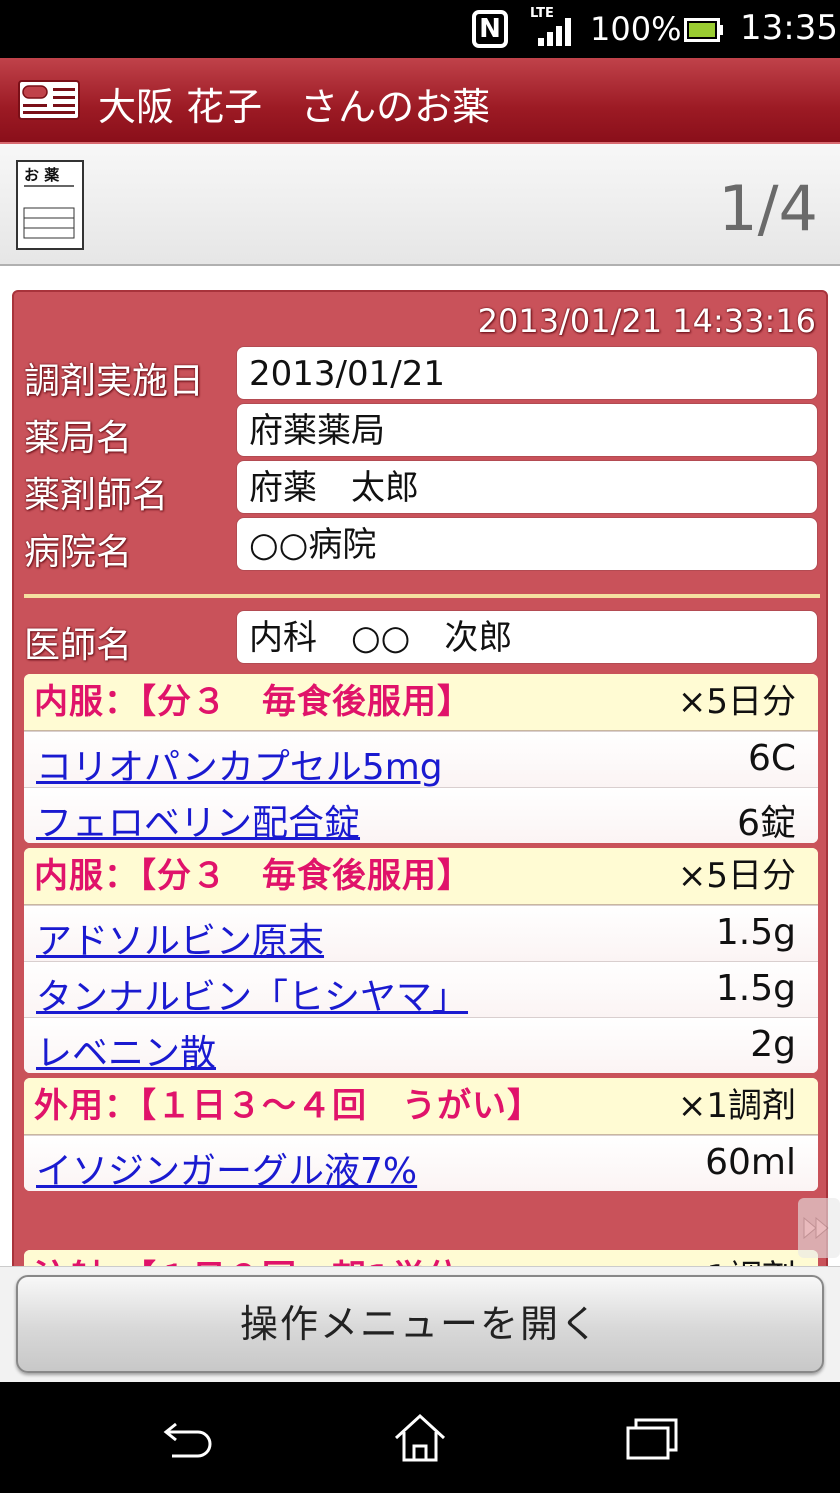  What do you see at coordinates (114, 381) in the screenshot?
I see `dispense-date-label: 調剤実施日` at bounding box center [114, 381].